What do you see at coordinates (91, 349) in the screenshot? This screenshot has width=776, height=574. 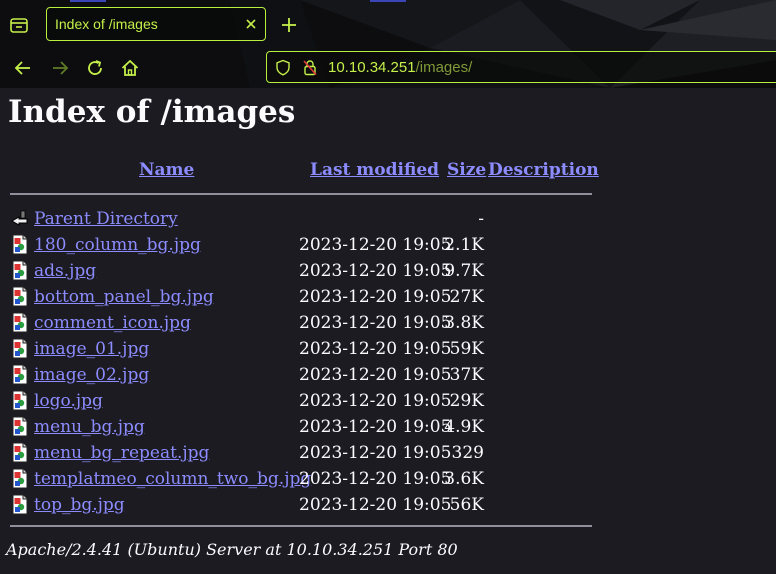 I see `file-link: image_01.jpg` at bounding box center [91, 349].